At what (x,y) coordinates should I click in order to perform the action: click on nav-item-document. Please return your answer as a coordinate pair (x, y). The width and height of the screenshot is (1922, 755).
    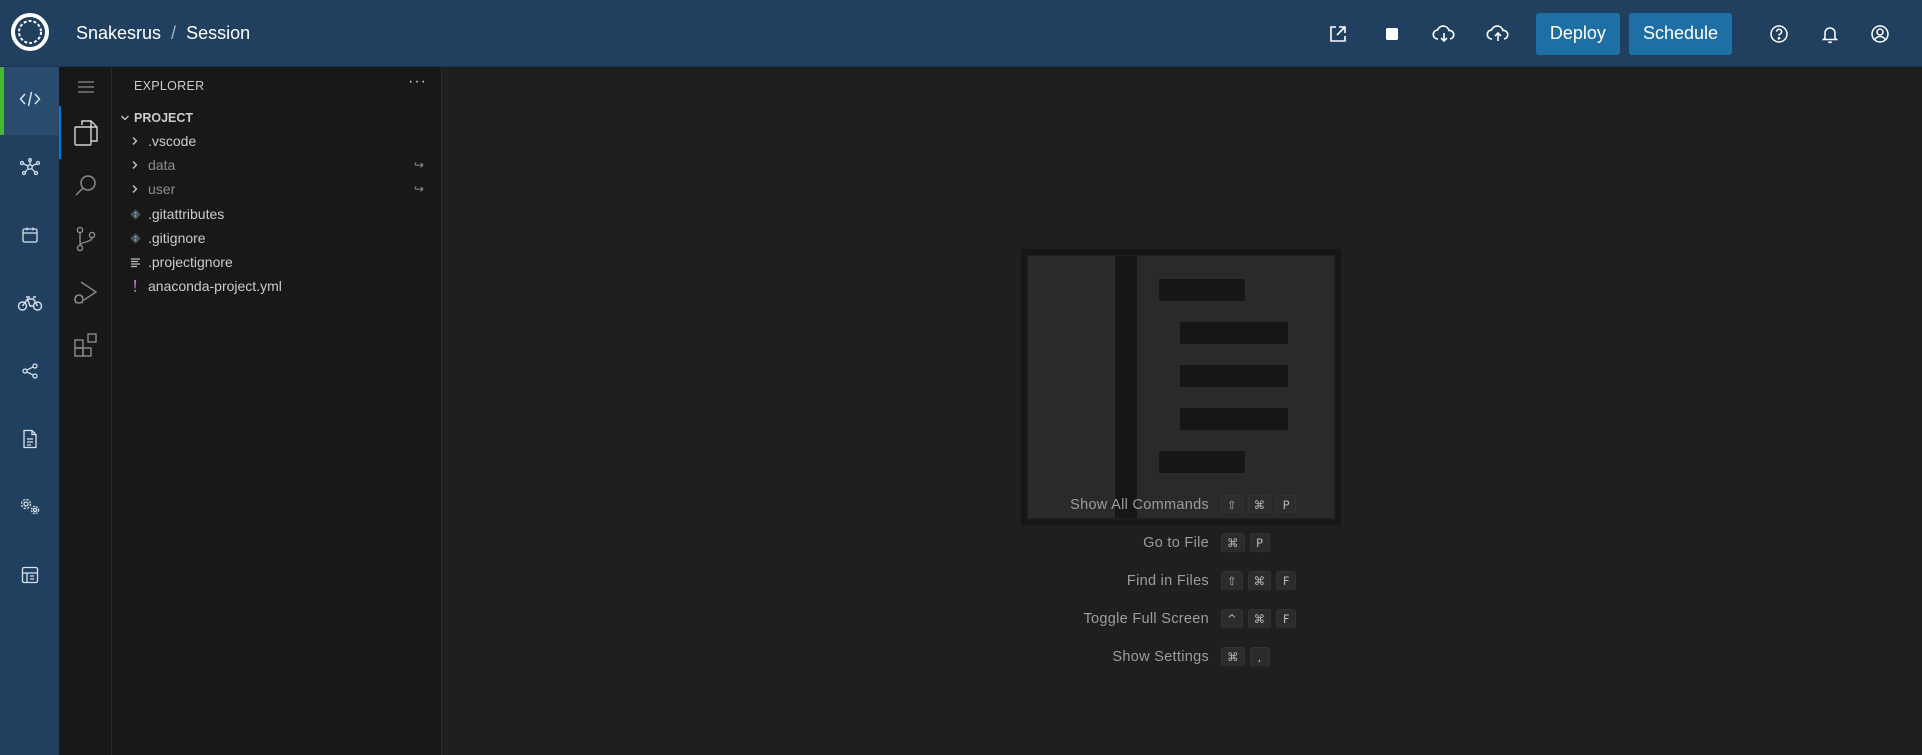
    Looking at the image, I should click on (29, 441).